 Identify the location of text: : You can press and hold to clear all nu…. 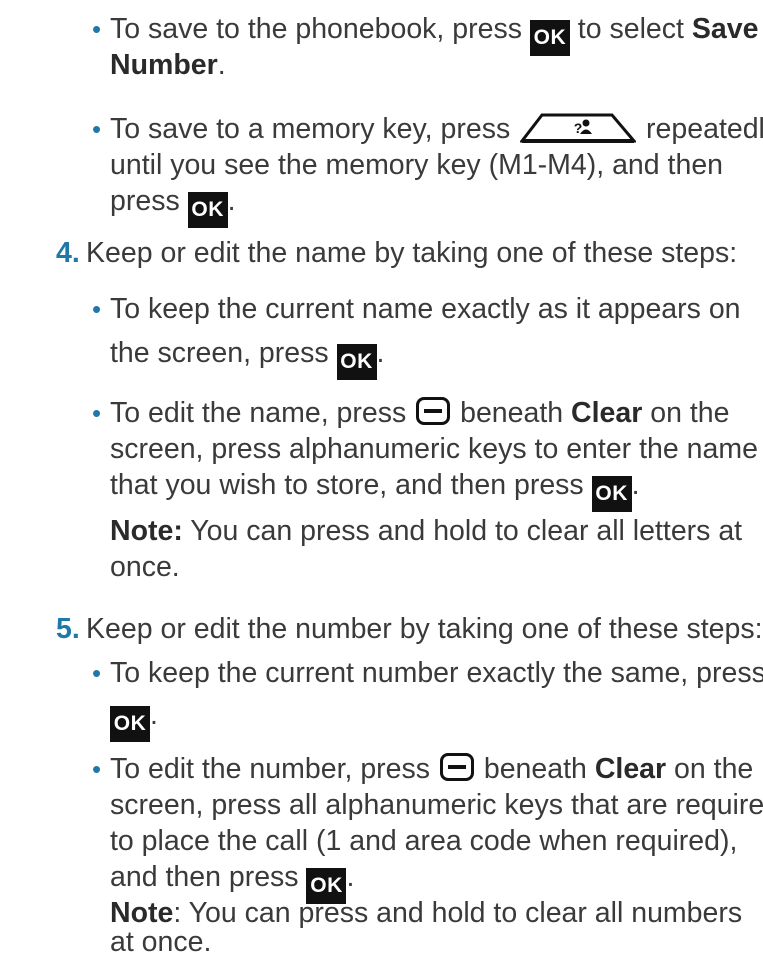
(458, 913).